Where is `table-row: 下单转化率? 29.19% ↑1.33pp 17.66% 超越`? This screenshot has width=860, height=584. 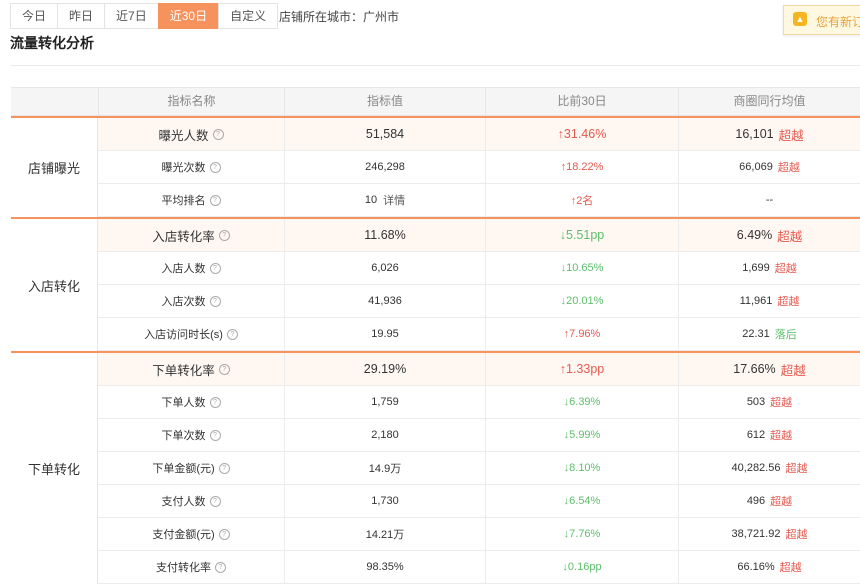
table-row: 下单转化率? 29.19% ↑1.33pp 17.66% 超越 is located at coordinates (479, 369).